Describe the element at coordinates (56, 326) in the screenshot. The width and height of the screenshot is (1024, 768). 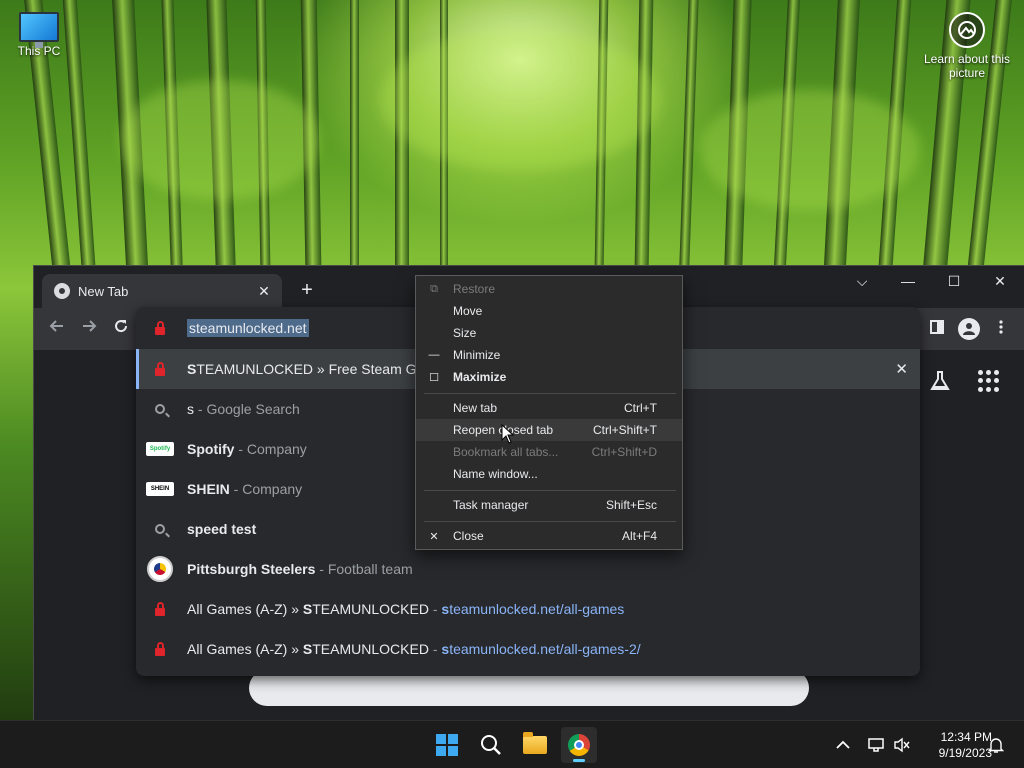
I see `back-arrow-icon` at that location.